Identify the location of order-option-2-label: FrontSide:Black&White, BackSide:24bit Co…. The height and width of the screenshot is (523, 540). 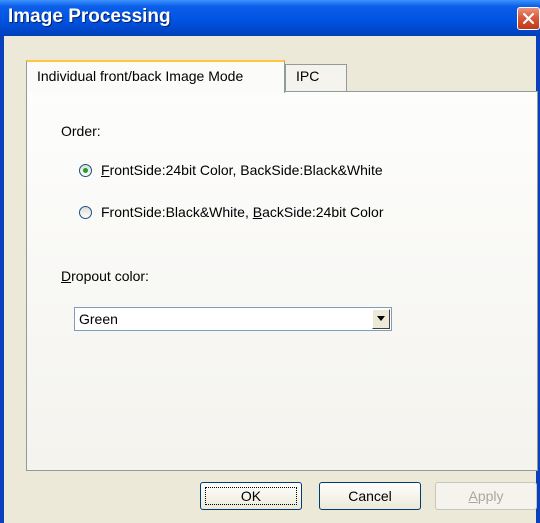
(242, 212).